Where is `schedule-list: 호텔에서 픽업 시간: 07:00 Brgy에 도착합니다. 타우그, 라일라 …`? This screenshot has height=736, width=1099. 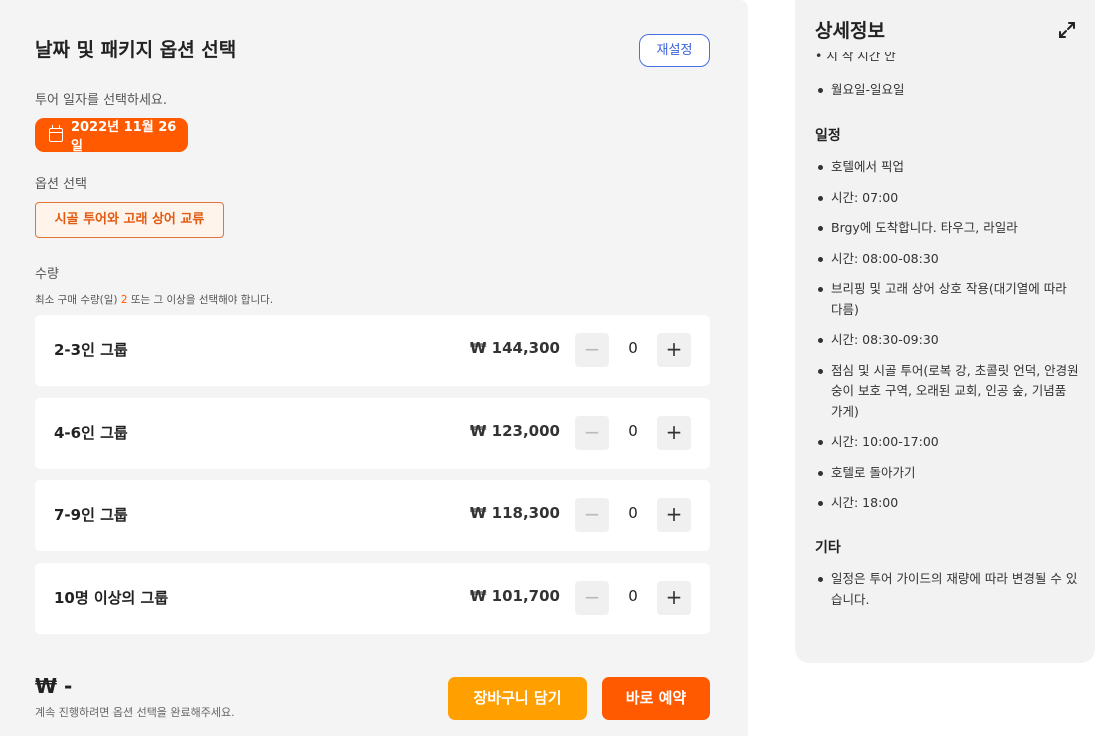
schedule-list: 호텔에서 픽업 시간: 07:00 Brgy에 도착합니다. 타우그, 라일라 … is located at coordinates (947, 340).